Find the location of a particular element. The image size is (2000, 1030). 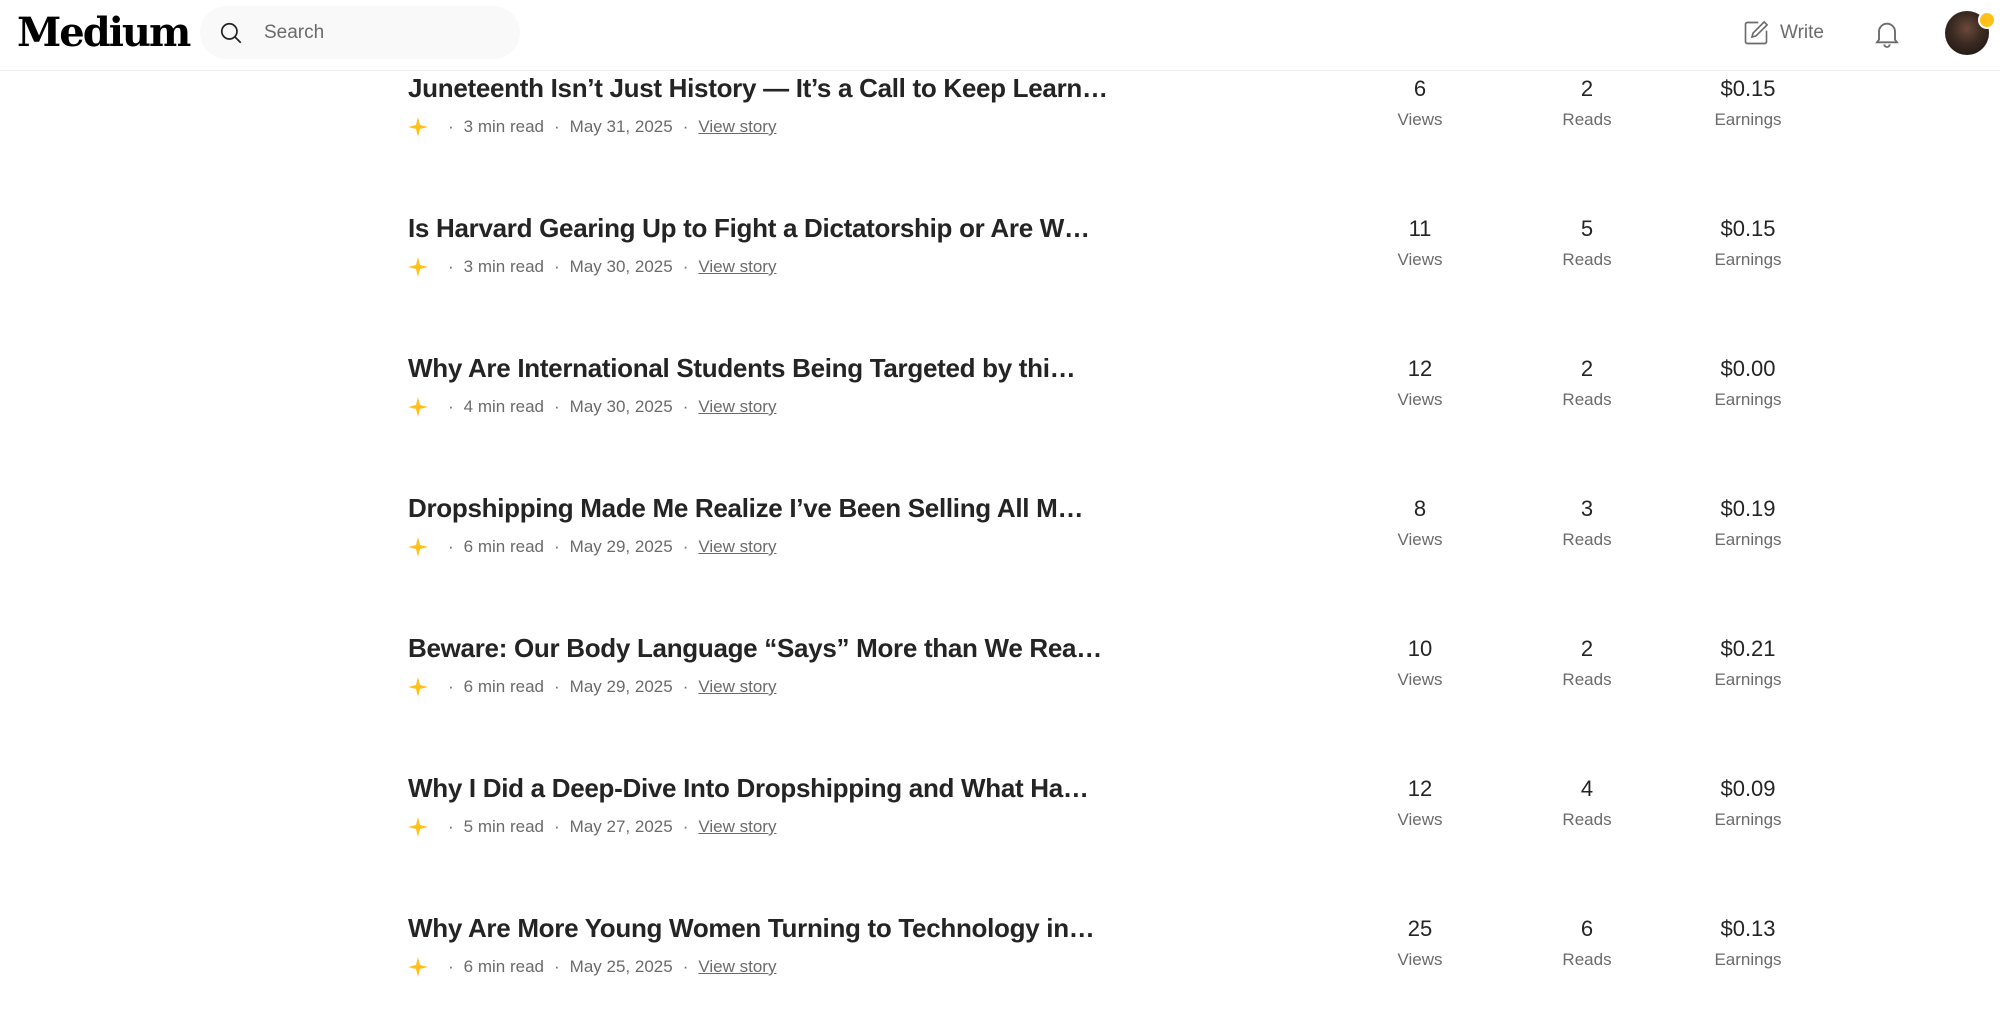

read-time: 4 min read is located at coordinates (503, 406).